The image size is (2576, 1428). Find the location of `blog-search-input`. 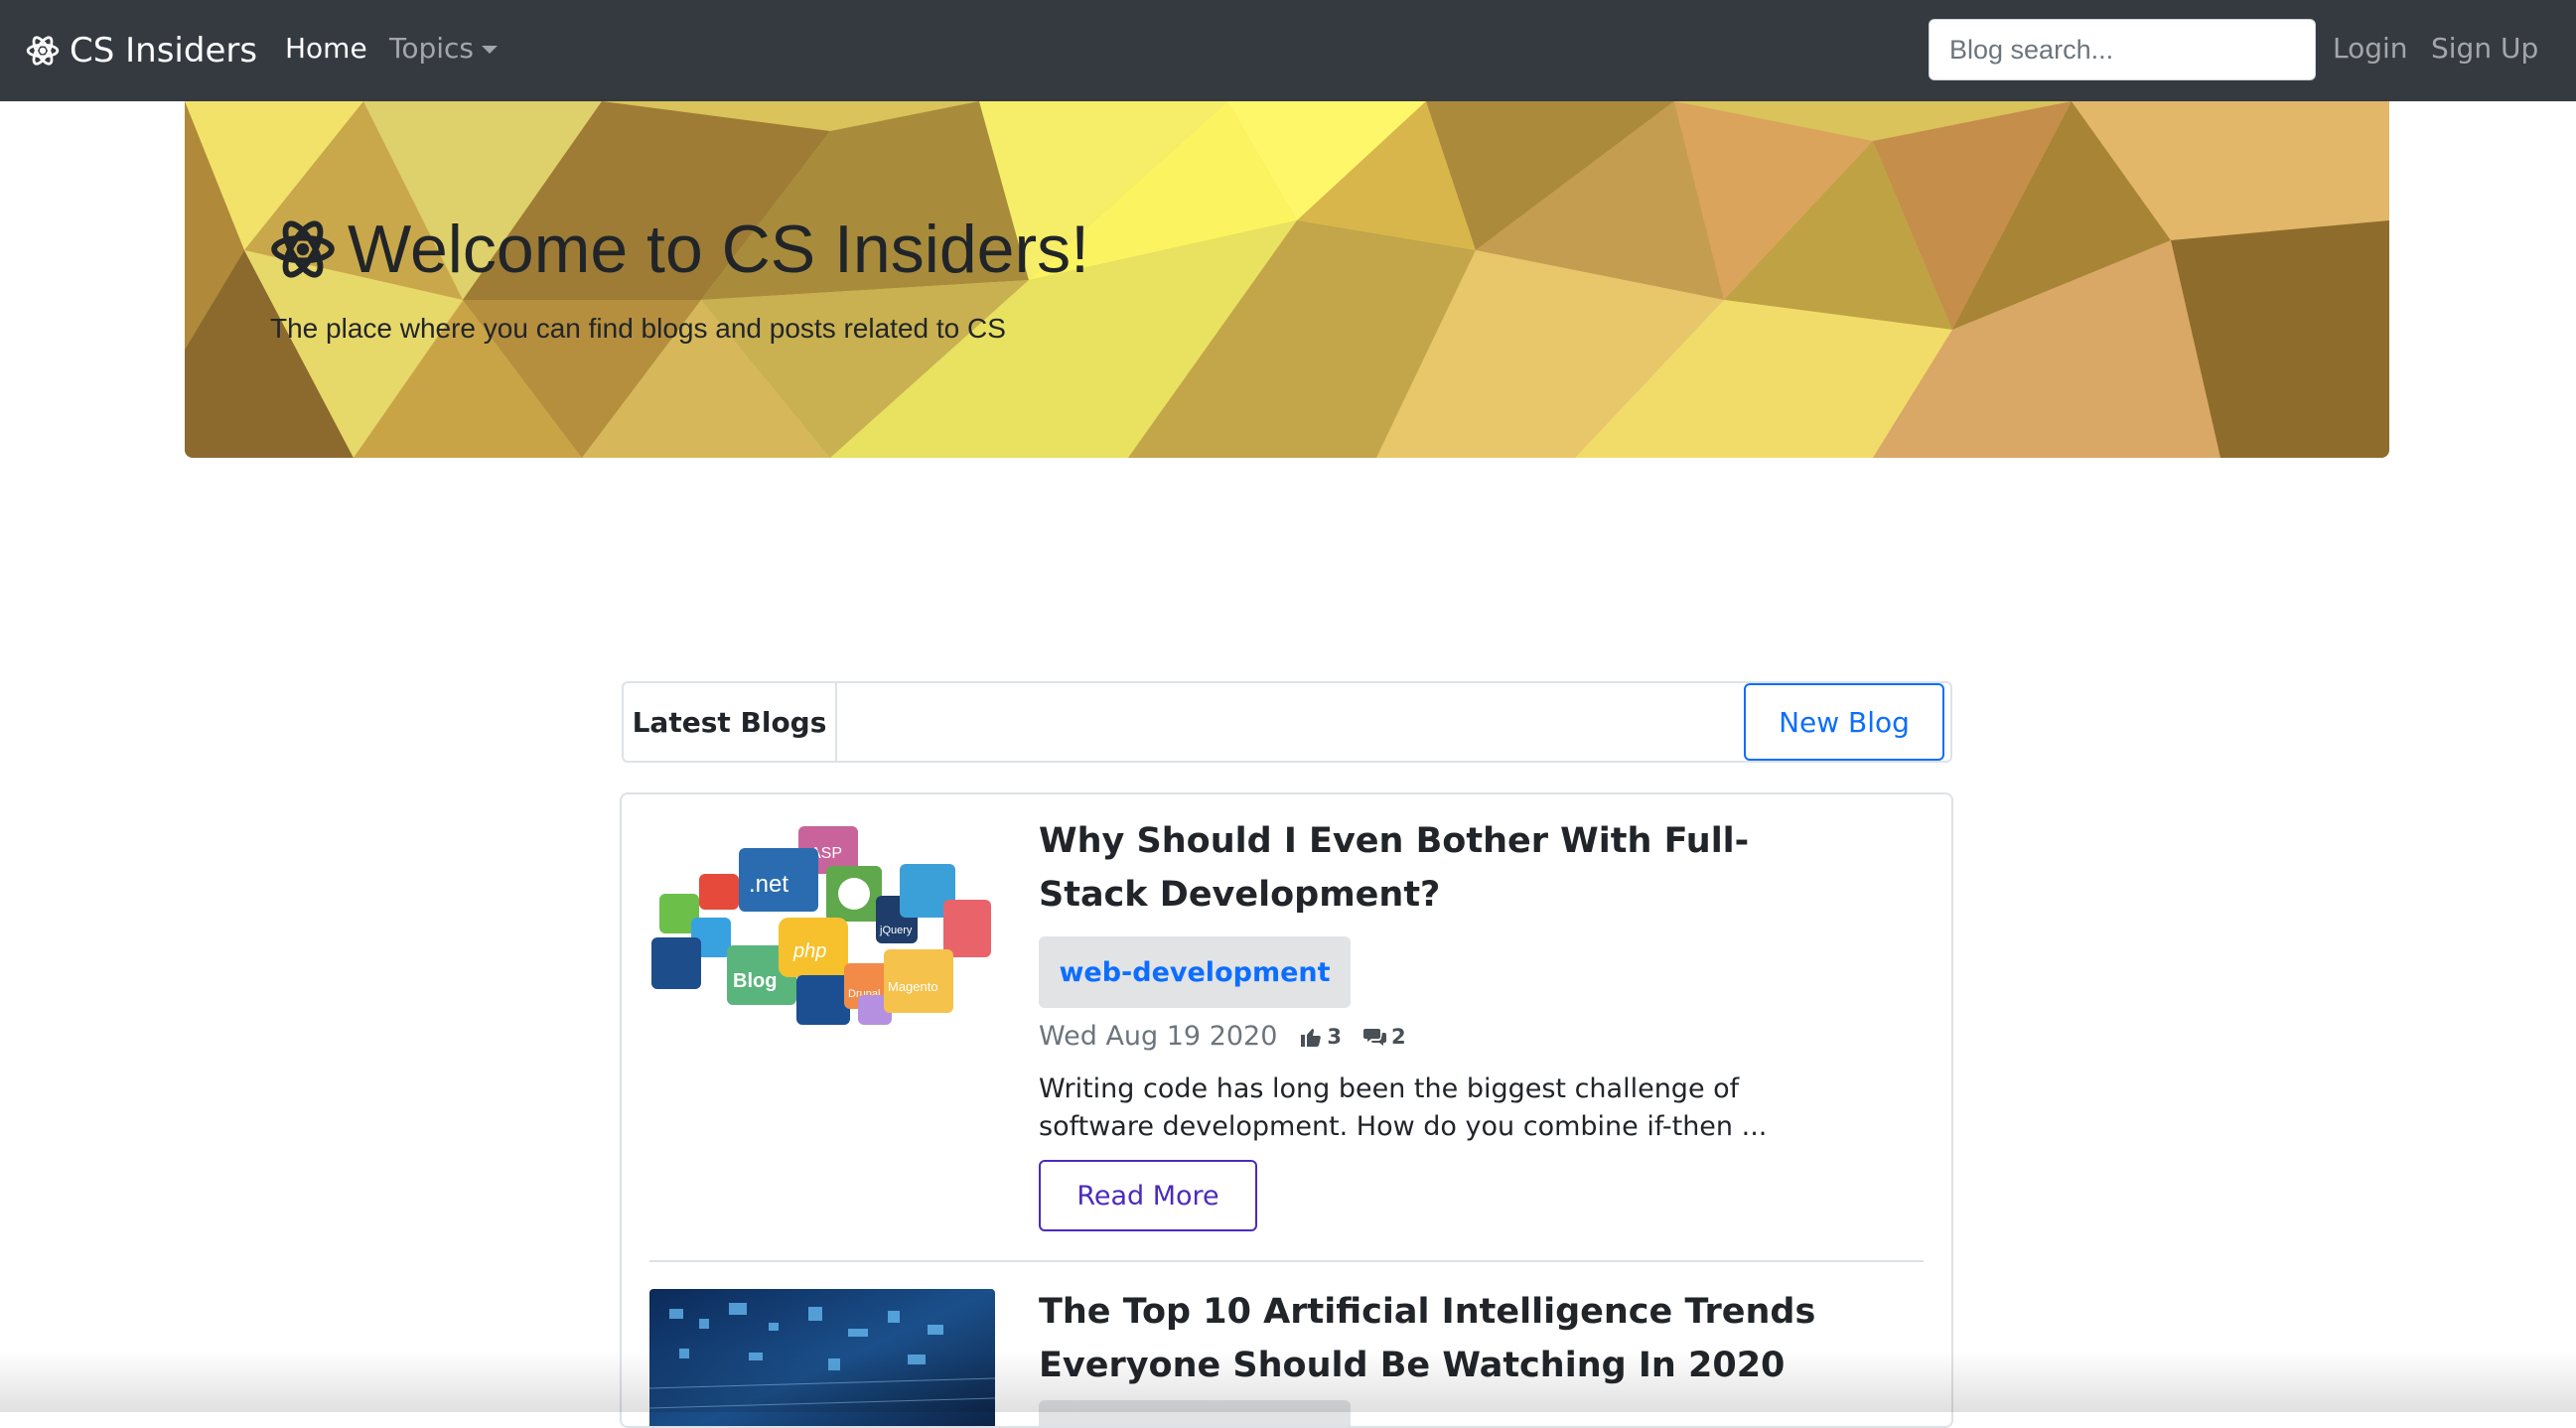

blog-search-input is located at coordinates (2122, 50).